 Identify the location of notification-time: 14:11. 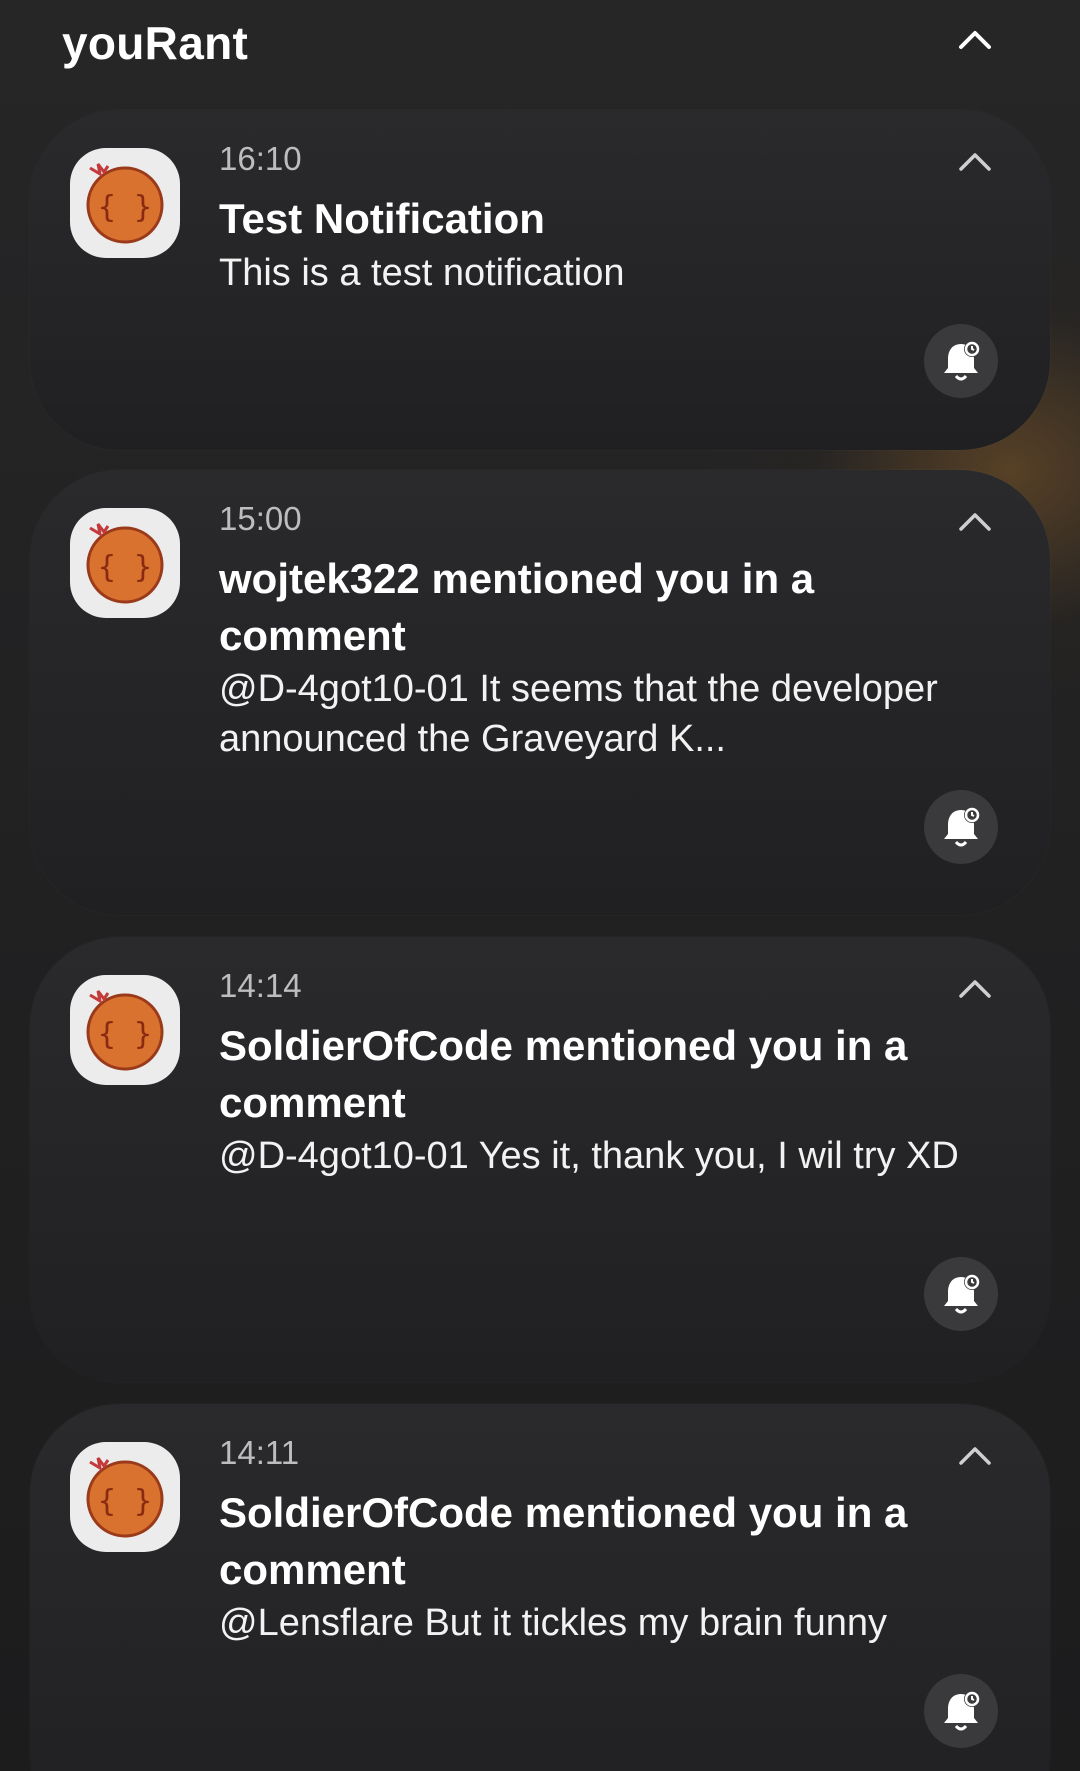
(259, 1452).